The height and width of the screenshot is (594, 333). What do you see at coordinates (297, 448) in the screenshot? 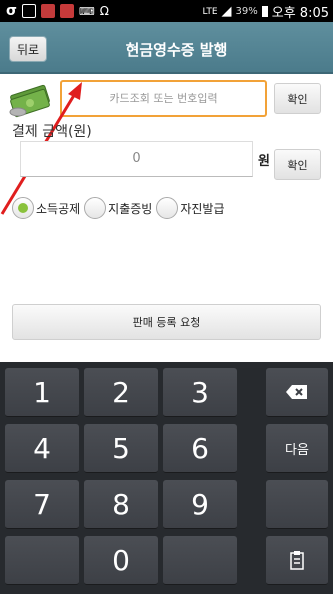
I see `key-next: 다음` at bounding box center [297, 448].